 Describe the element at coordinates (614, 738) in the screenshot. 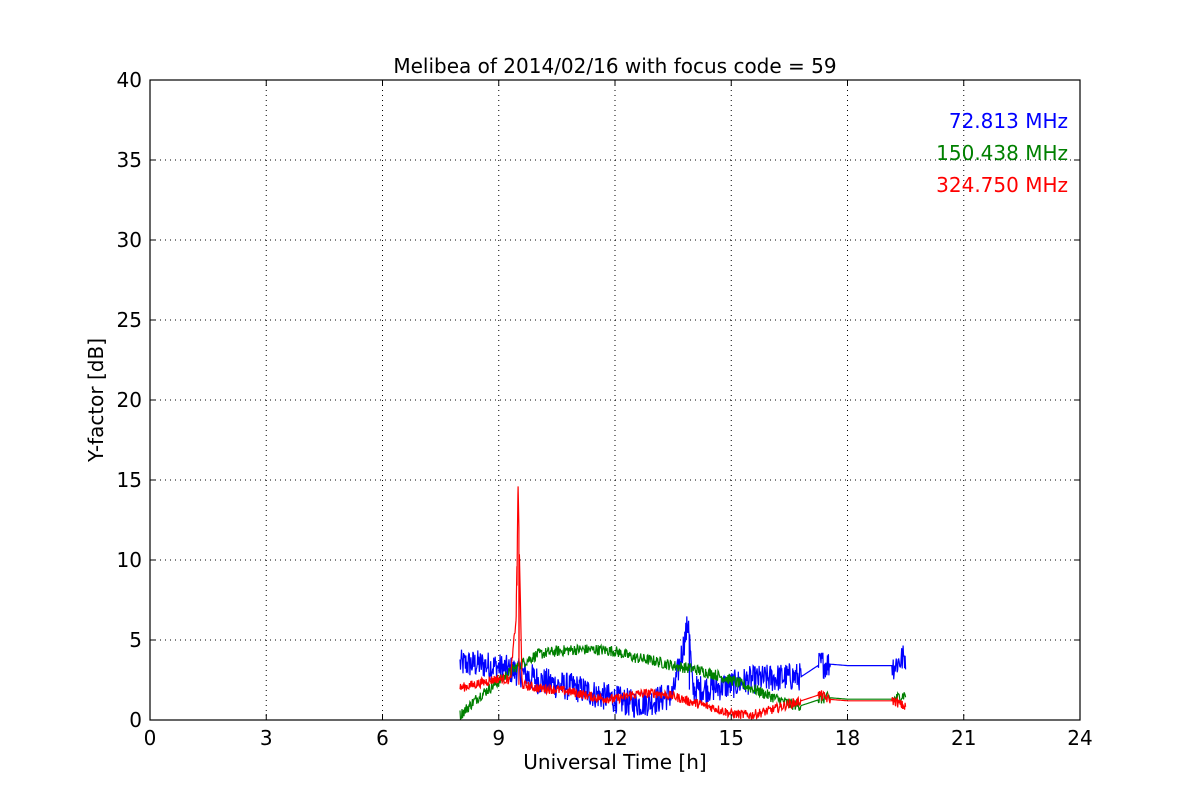

I see `x-tick-label: 12` at that location.